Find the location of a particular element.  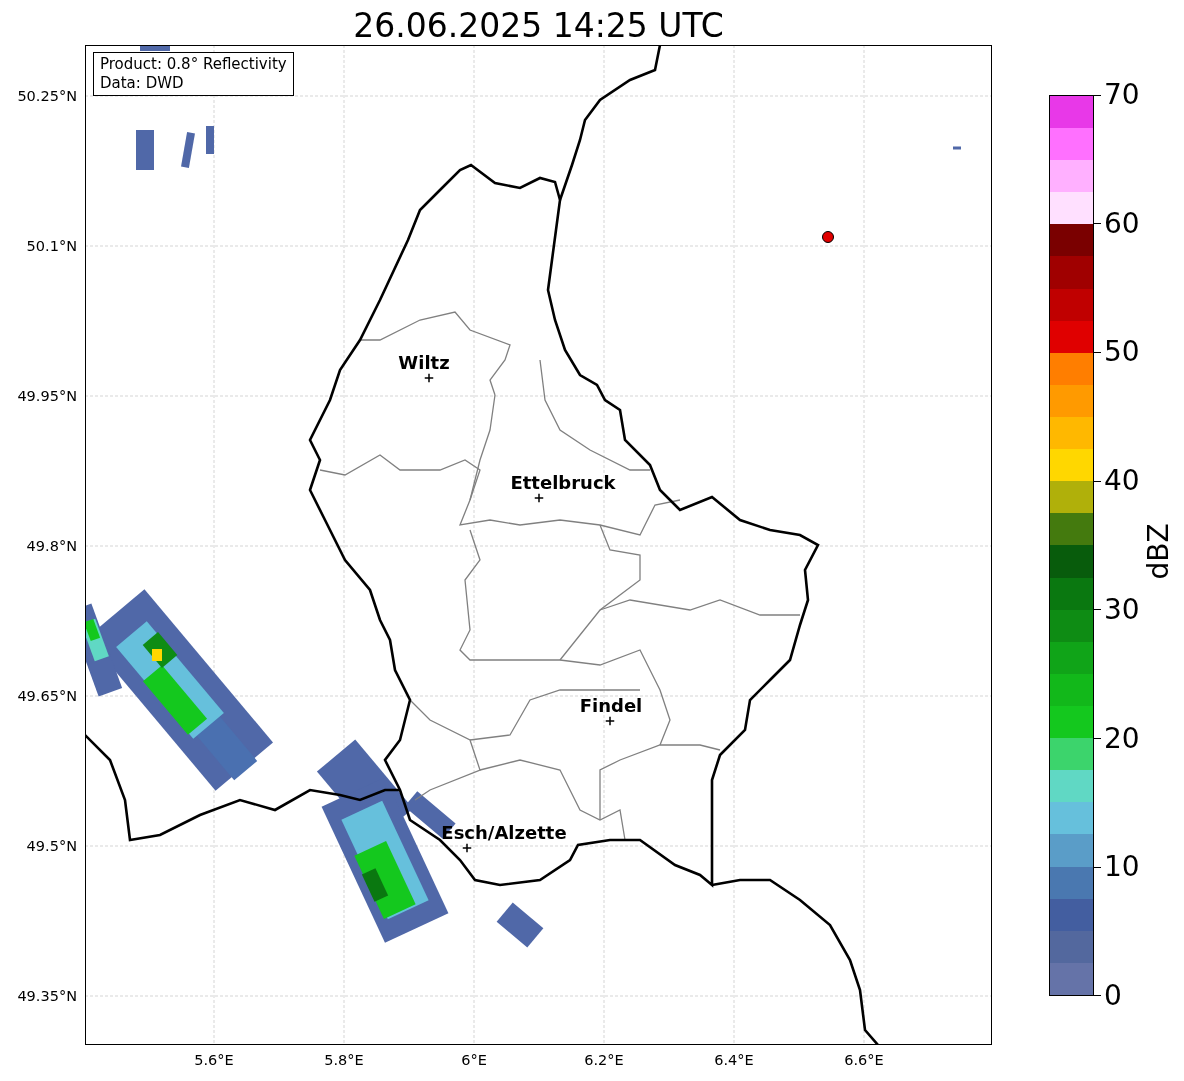

colorbar-tick-label: 0 is located at coordinates (1113, 995).